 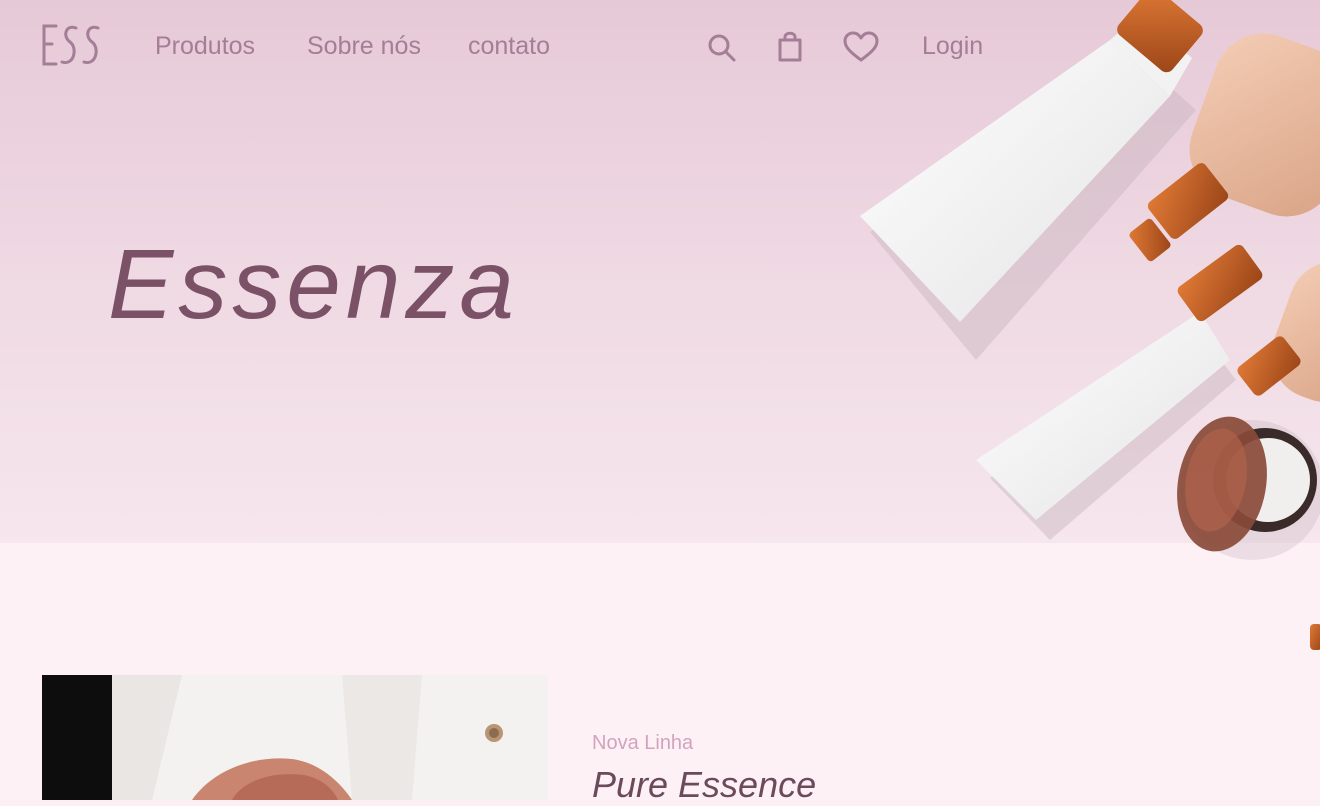 I want to click on nav-contato: contato, so click(x=509, y=46).